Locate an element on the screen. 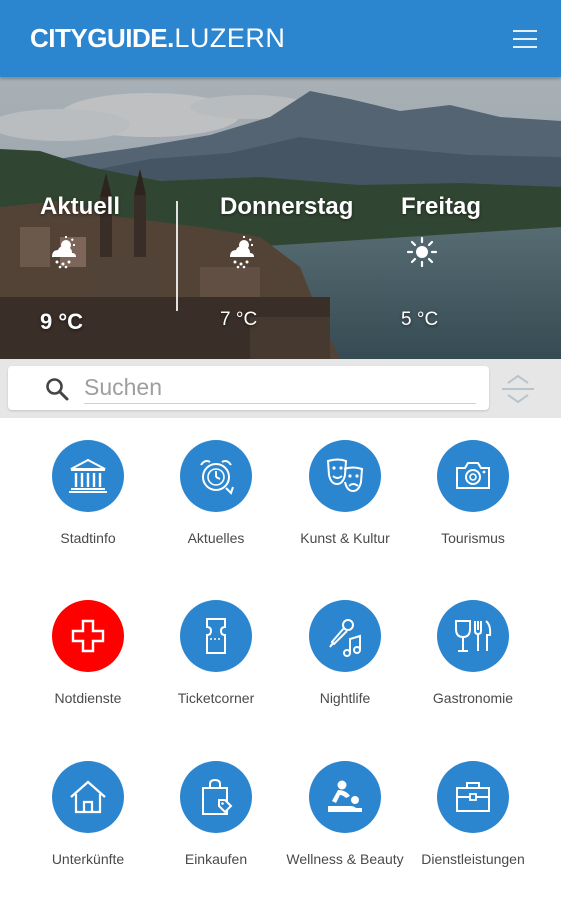  tile-label: Ticketcorner is located at coordinates (216, 698).